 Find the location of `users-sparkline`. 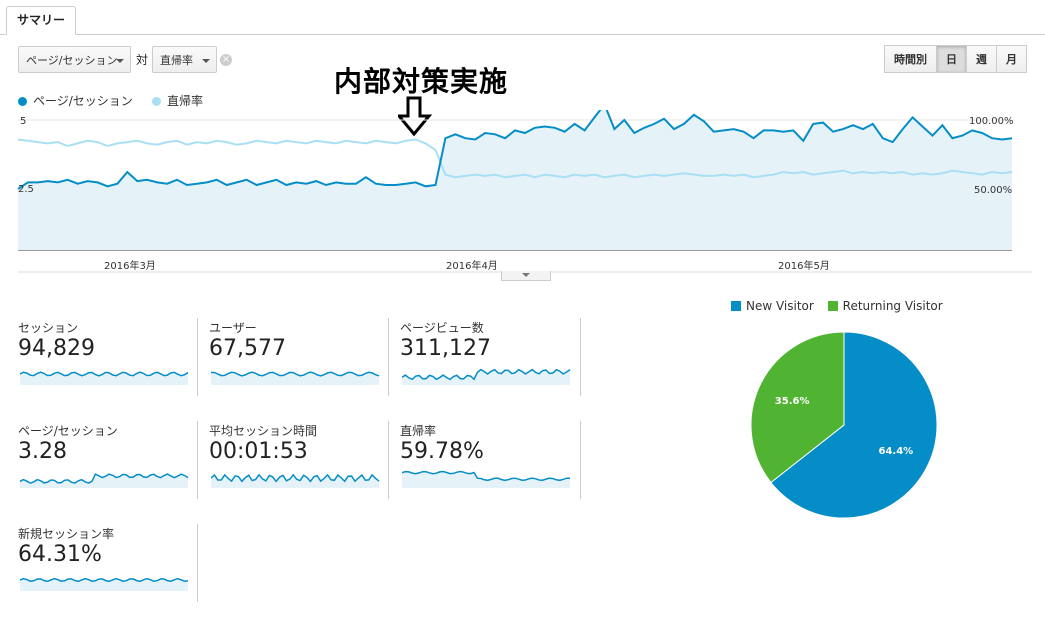

users-sparkline is located at coordinates (295, 378).